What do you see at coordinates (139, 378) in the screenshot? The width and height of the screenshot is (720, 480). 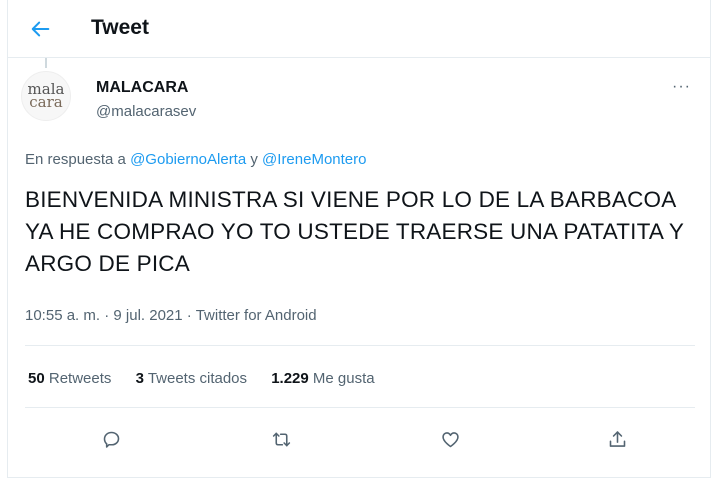 I see `quotes-count: 3` at bounding box center [139, 378].